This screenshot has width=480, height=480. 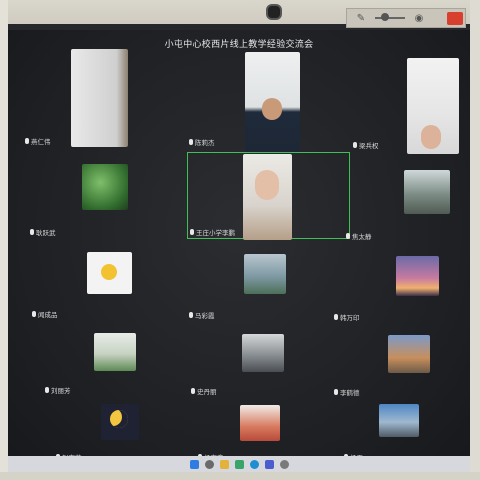 What do you see at coordinates (347, 317) in the screenshot?
I see `participant-name-9: 韩万印` at bounding box center [347, 317].